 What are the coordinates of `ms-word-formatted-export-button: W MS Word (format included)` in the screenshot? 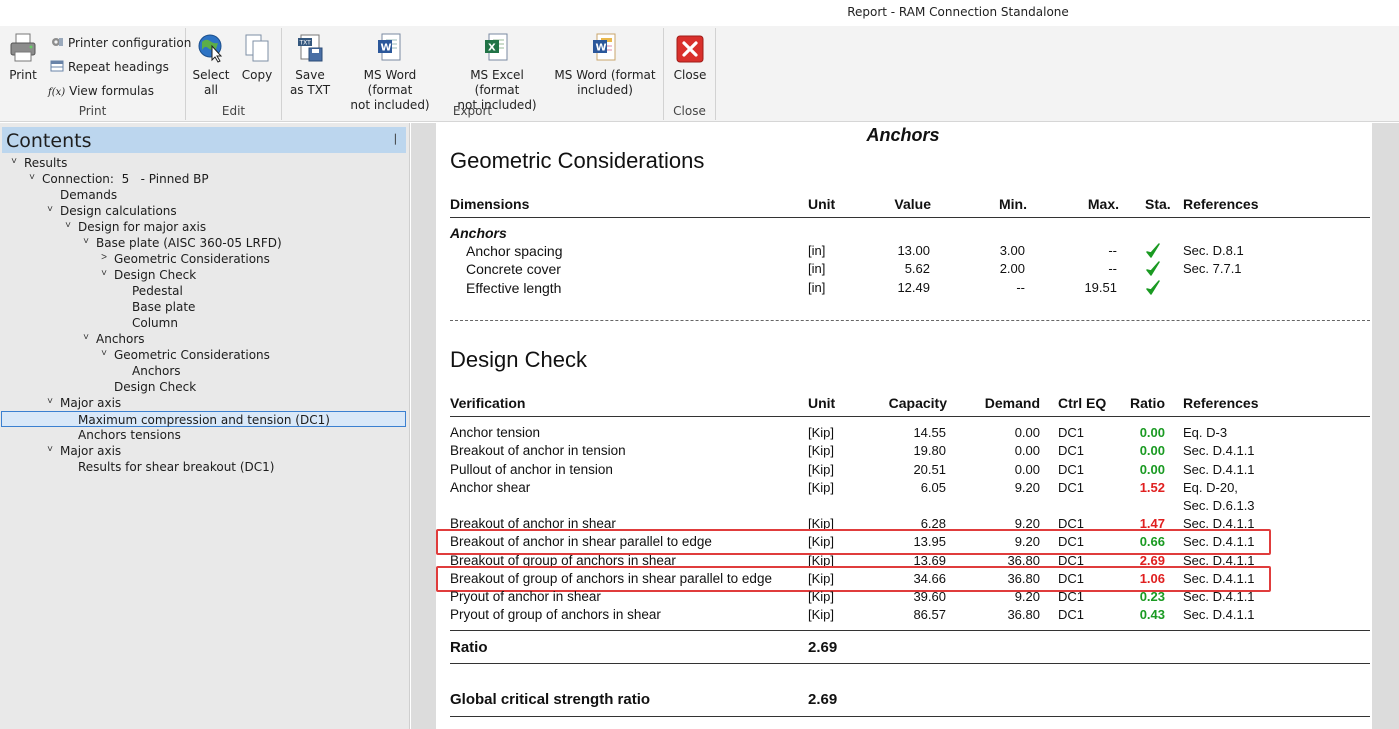 It's located at (605, 65).